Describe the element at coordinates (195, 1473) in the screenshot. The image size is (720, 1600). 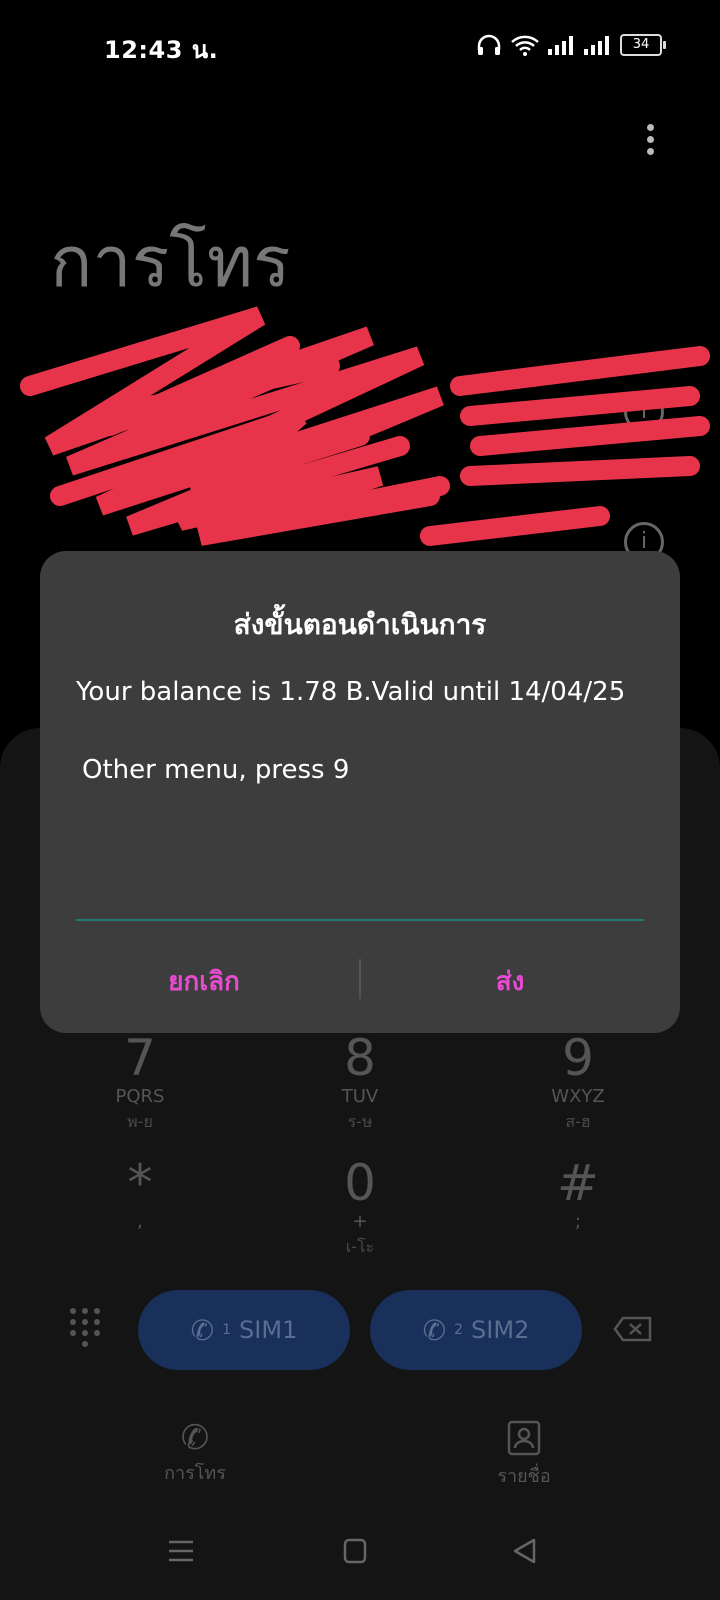
I see `tab-calls-label: การโทร` at that location.